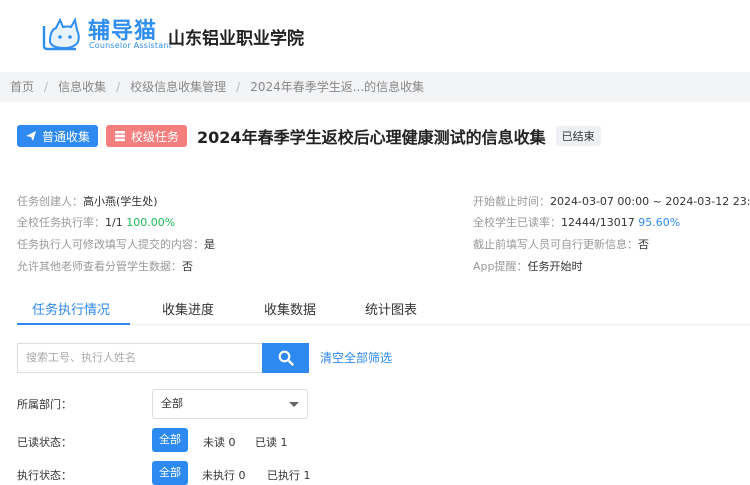  I want to click on read-rate-percent: 95.60%, so click(659, 222).